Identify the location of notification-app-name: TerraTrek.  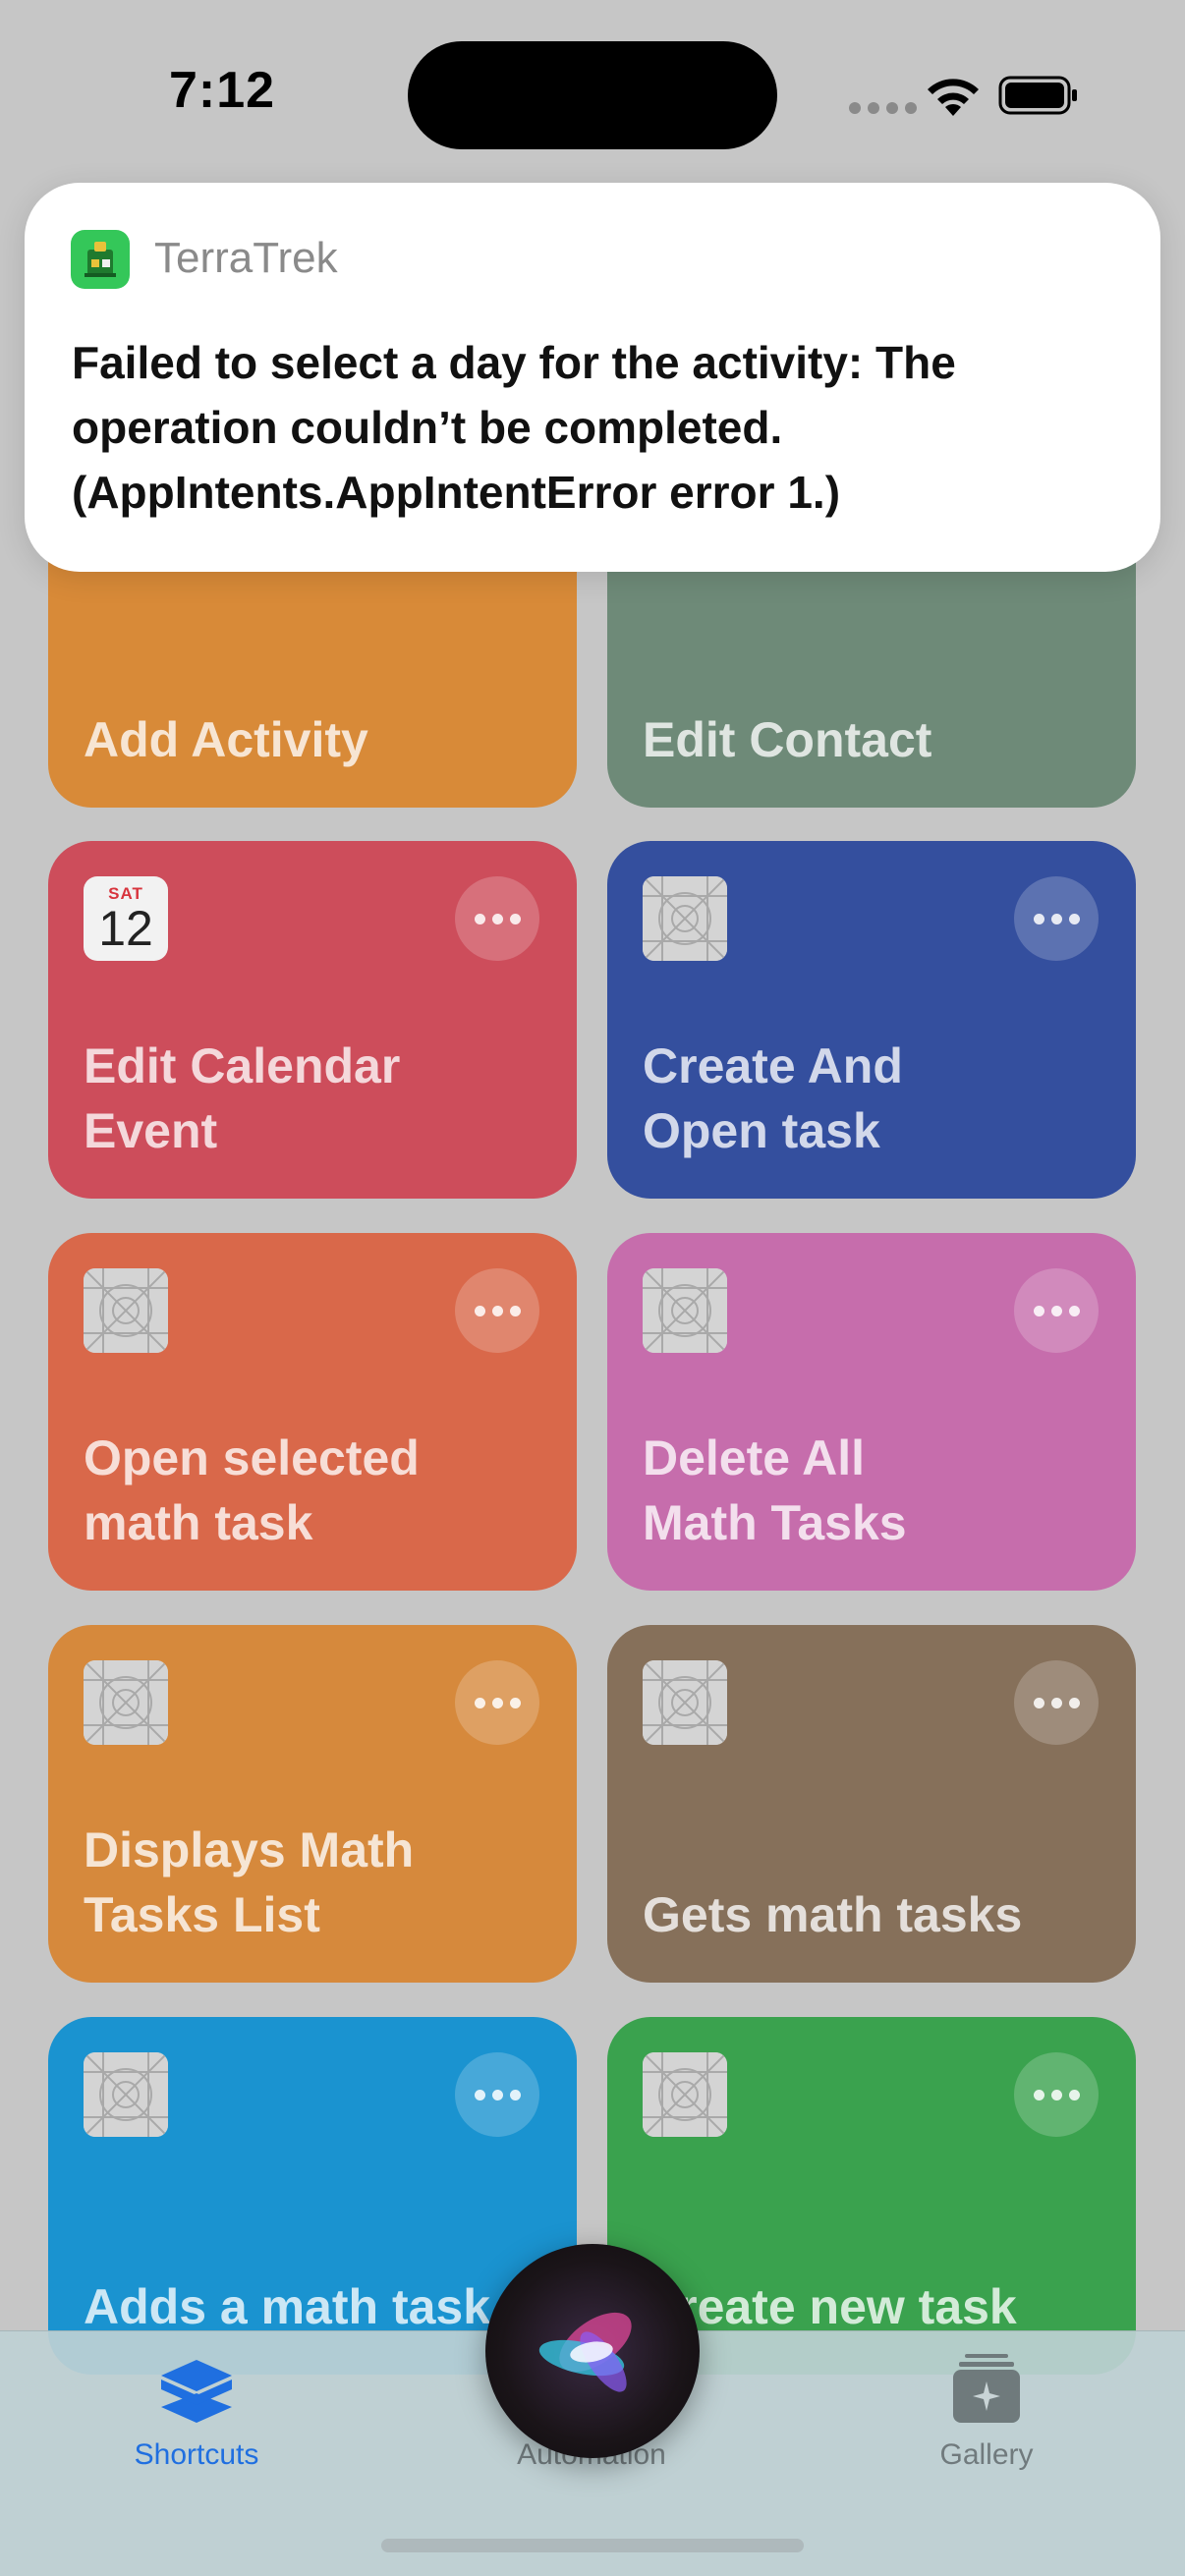
(246, 258).